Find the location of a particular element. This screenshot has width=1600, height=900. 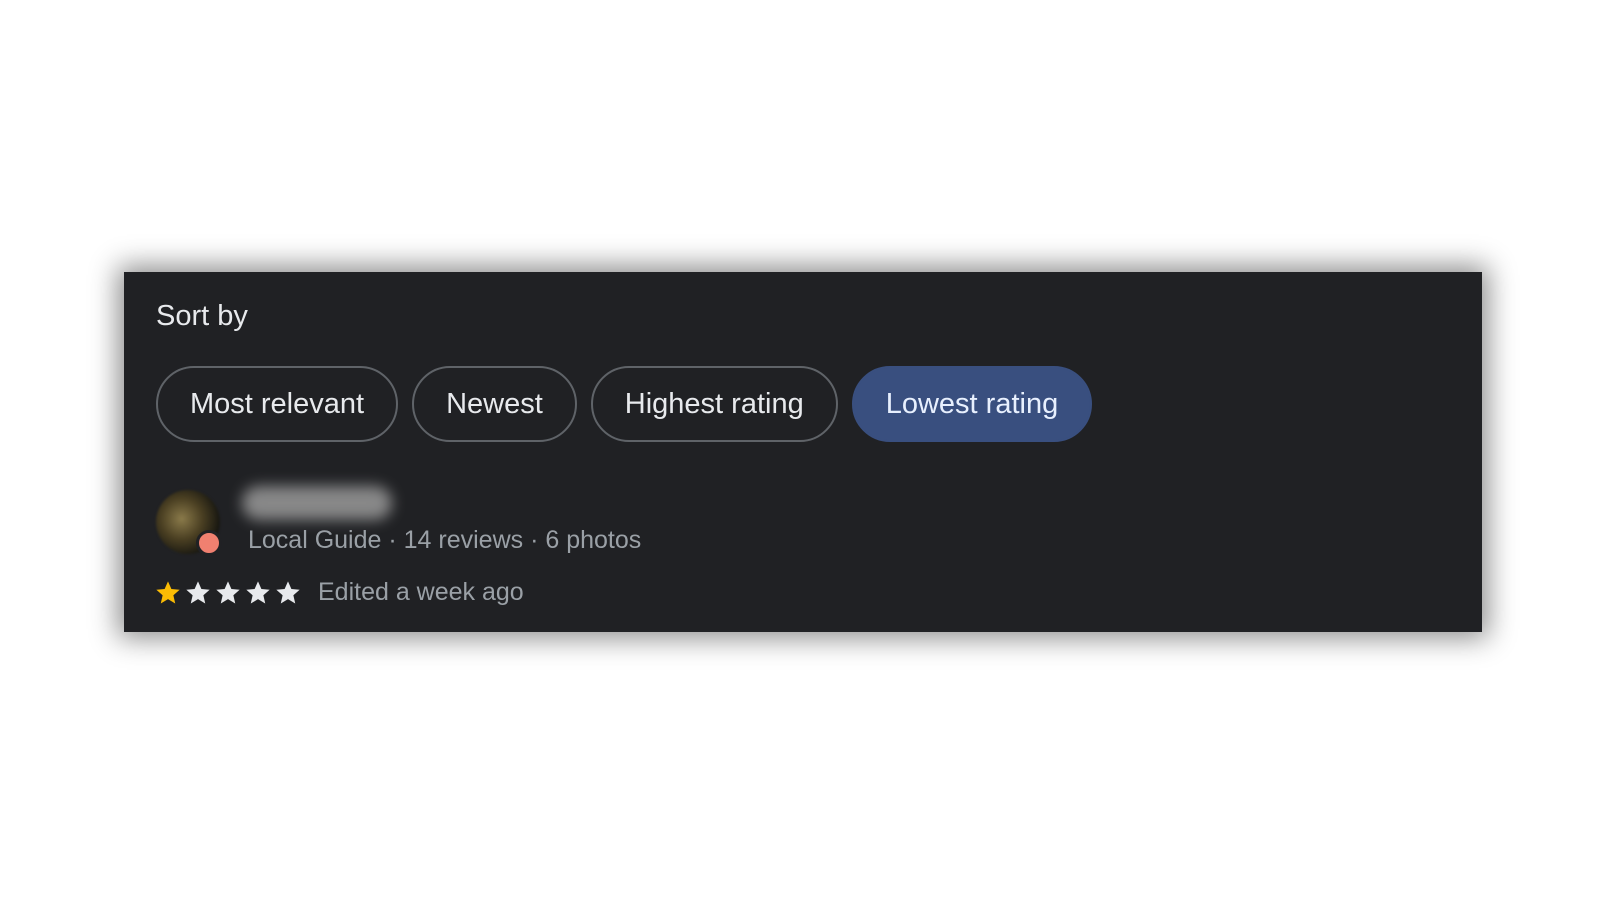

sort-by-heading: Sort by is located at coordinates (202, 316).